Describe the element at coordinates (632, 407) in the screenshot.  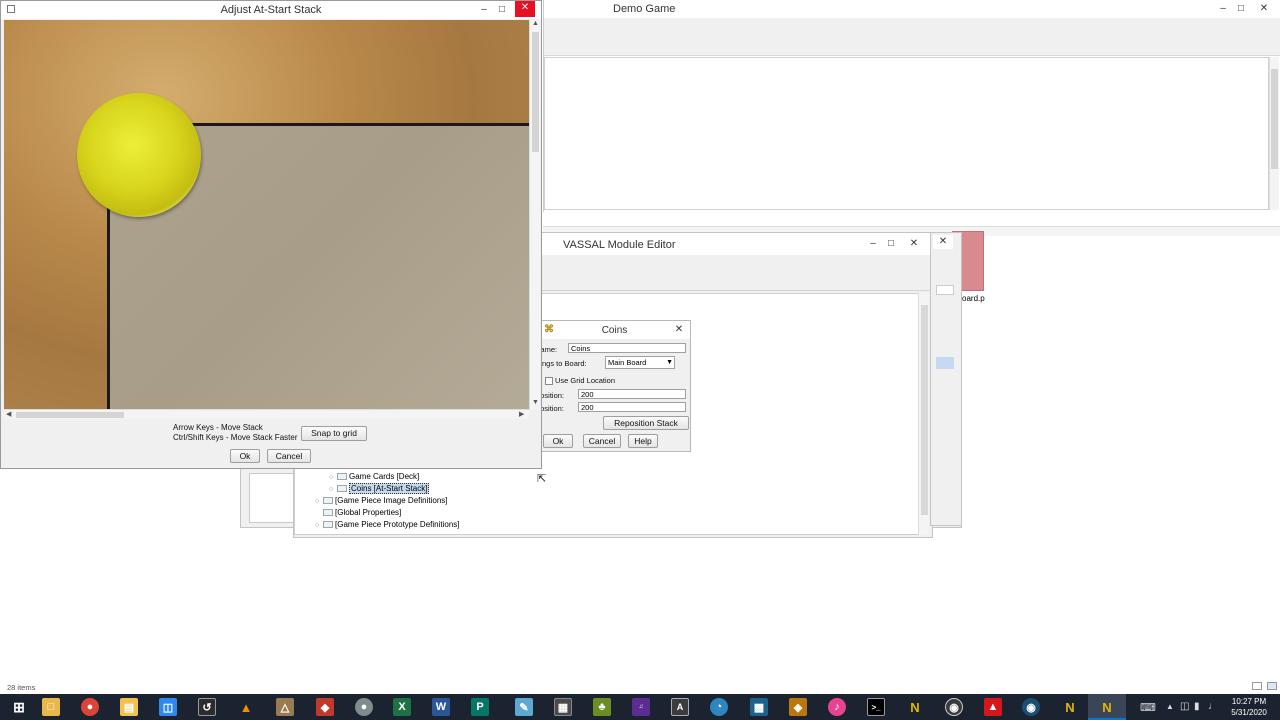
I see `y-position-field: 200` at that location.